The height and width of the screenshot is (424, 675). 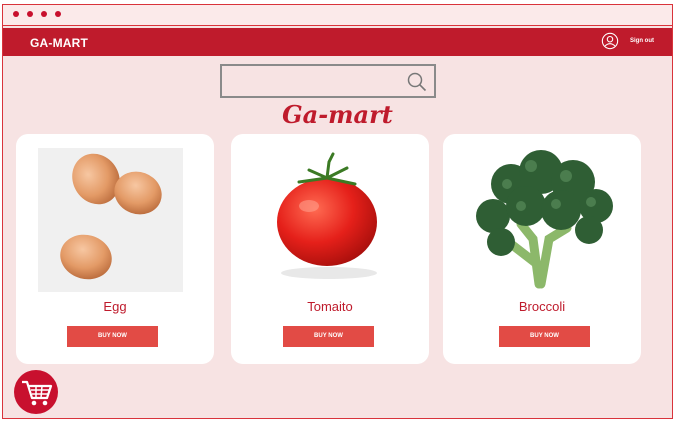 What do you see at coordinates (110, 220) in the screenshot?
I see `eggs-image` at bounding box center [110, 220].